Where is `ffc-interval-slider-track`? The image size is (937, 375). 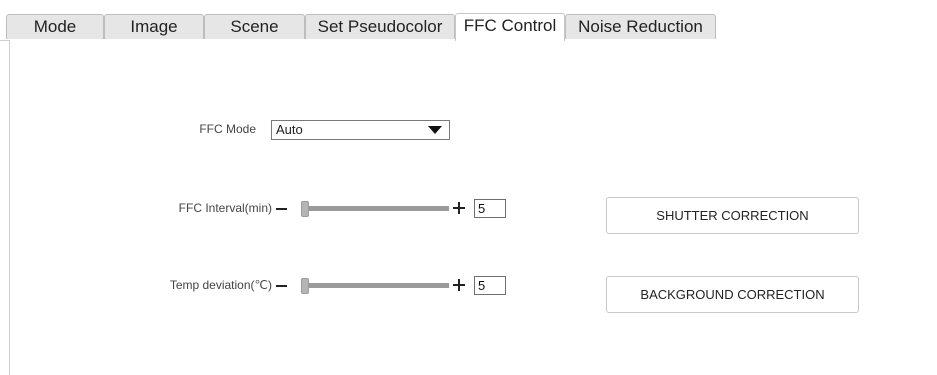
ffc-interval-slider-track is located at coordinates (375, 208).